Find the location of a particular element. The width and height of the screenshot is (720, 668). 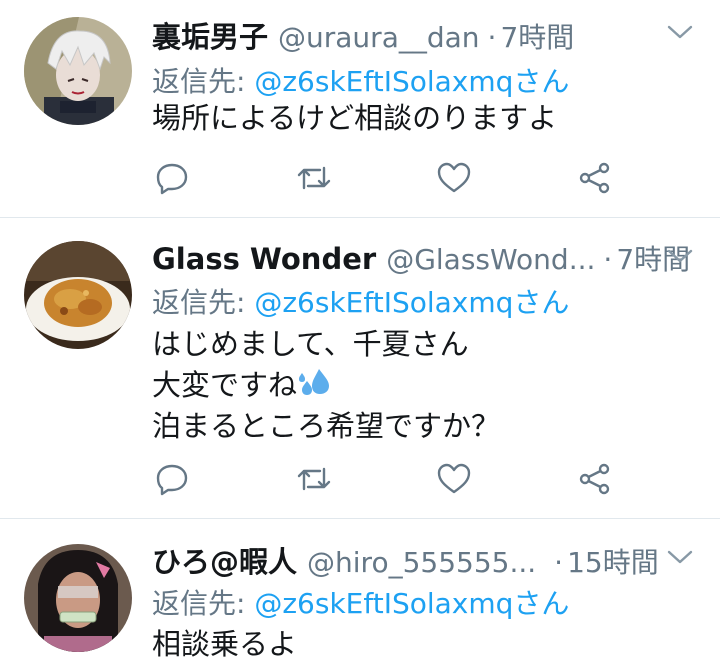

display-name: 裏垢男子 is located at coordinates (210, 35).